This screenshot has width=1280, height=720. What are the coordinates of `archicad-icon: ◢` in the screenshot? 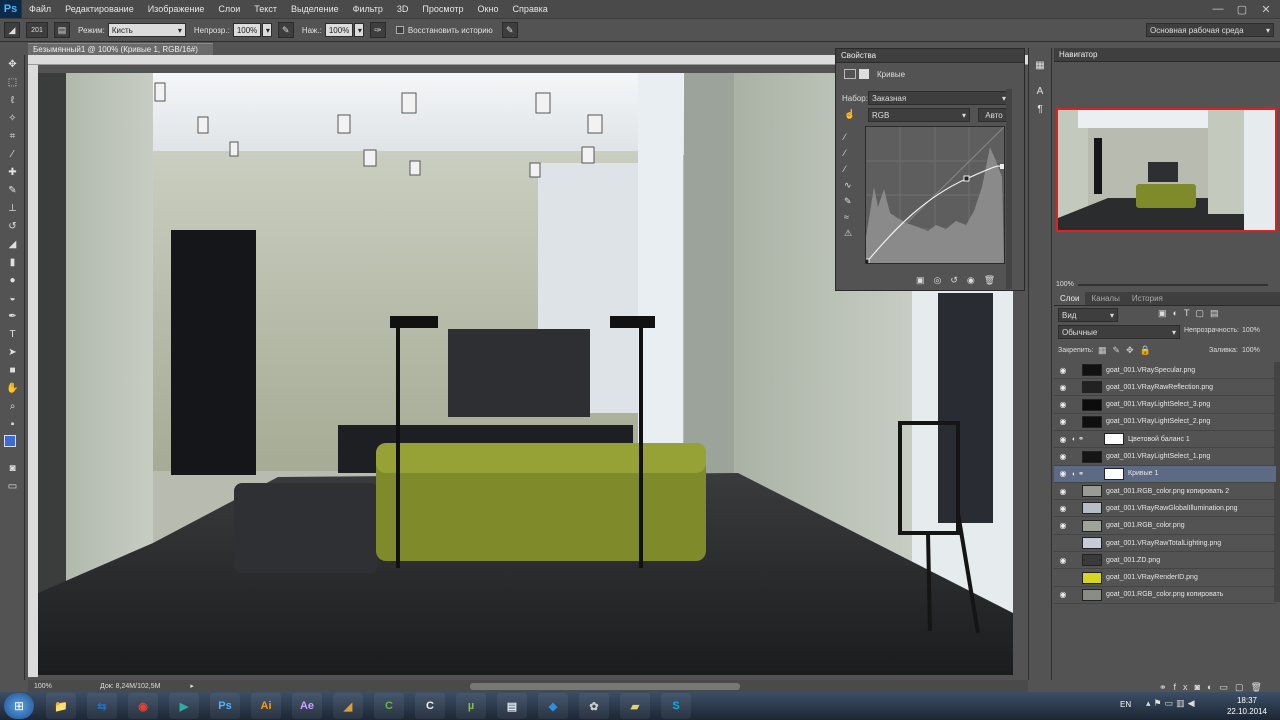 It's located at (348, 706).